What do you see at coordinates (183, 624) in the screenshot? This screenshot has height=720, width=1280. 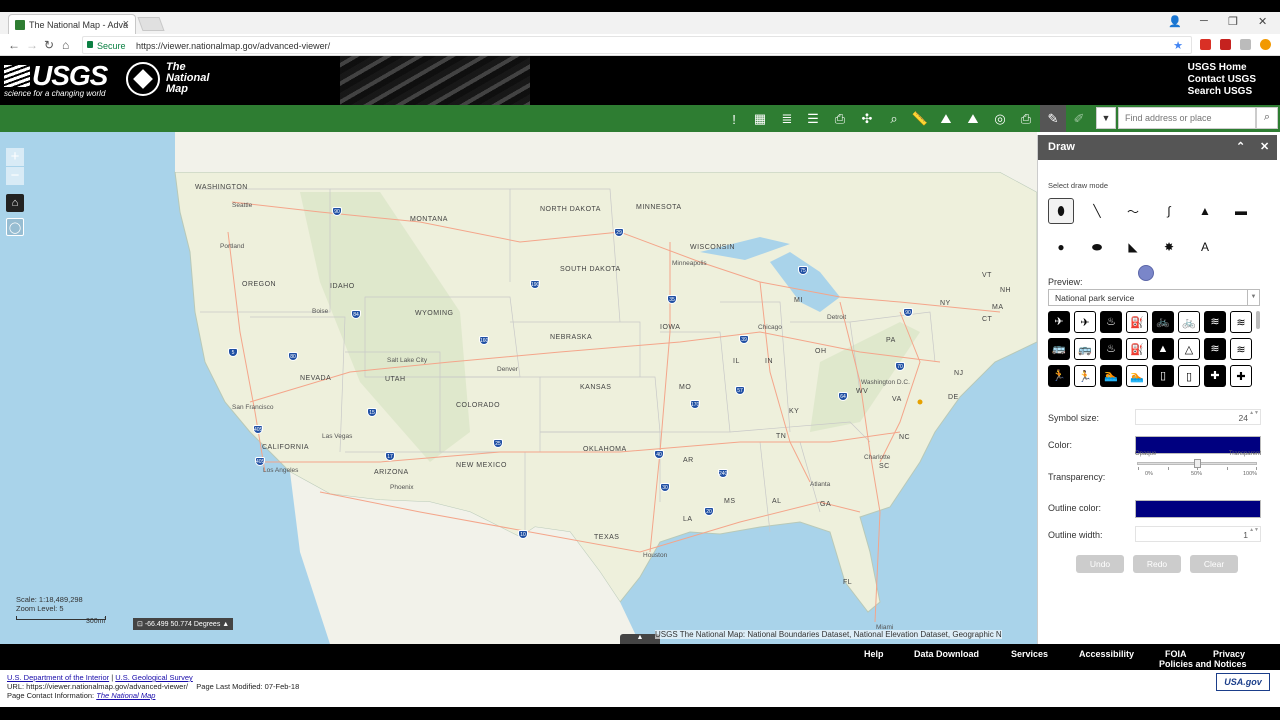 I see `coordinate-readout: ⊡ -66.499 50.774 Degrees ▲` at bounding box center [183, 624].